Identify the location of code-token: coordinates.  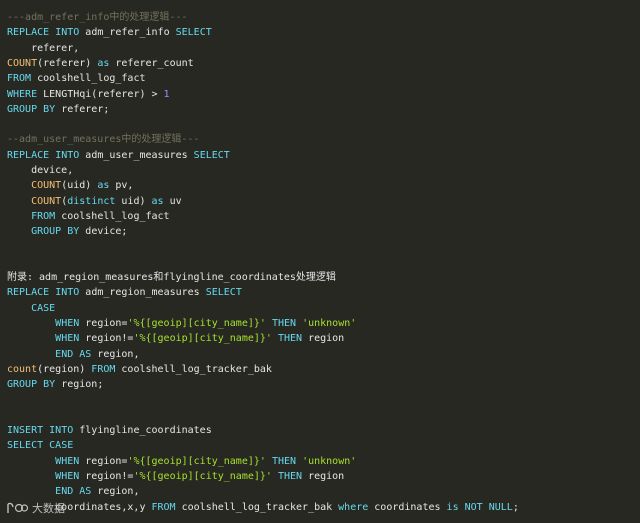
(407, 507).